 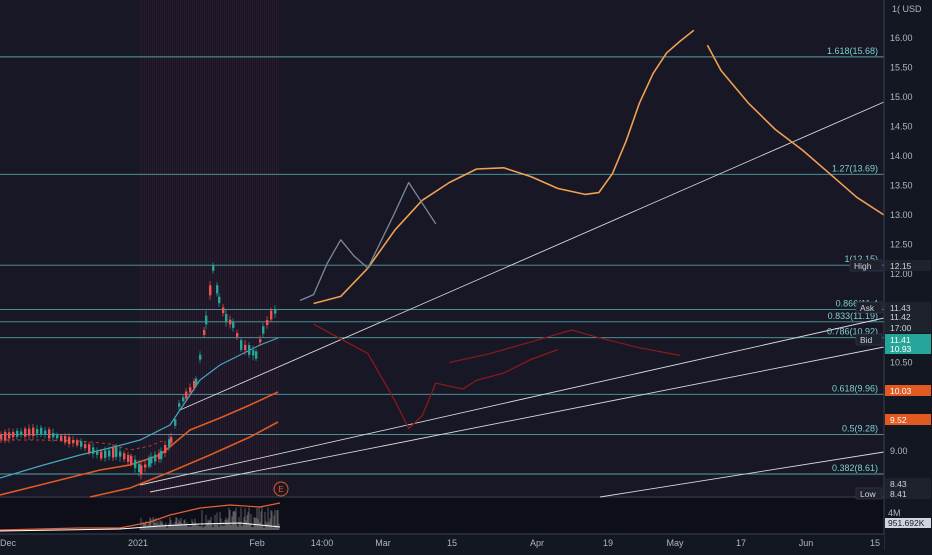 I want to click on badge-label: Ask, so click(x=867, y=308).